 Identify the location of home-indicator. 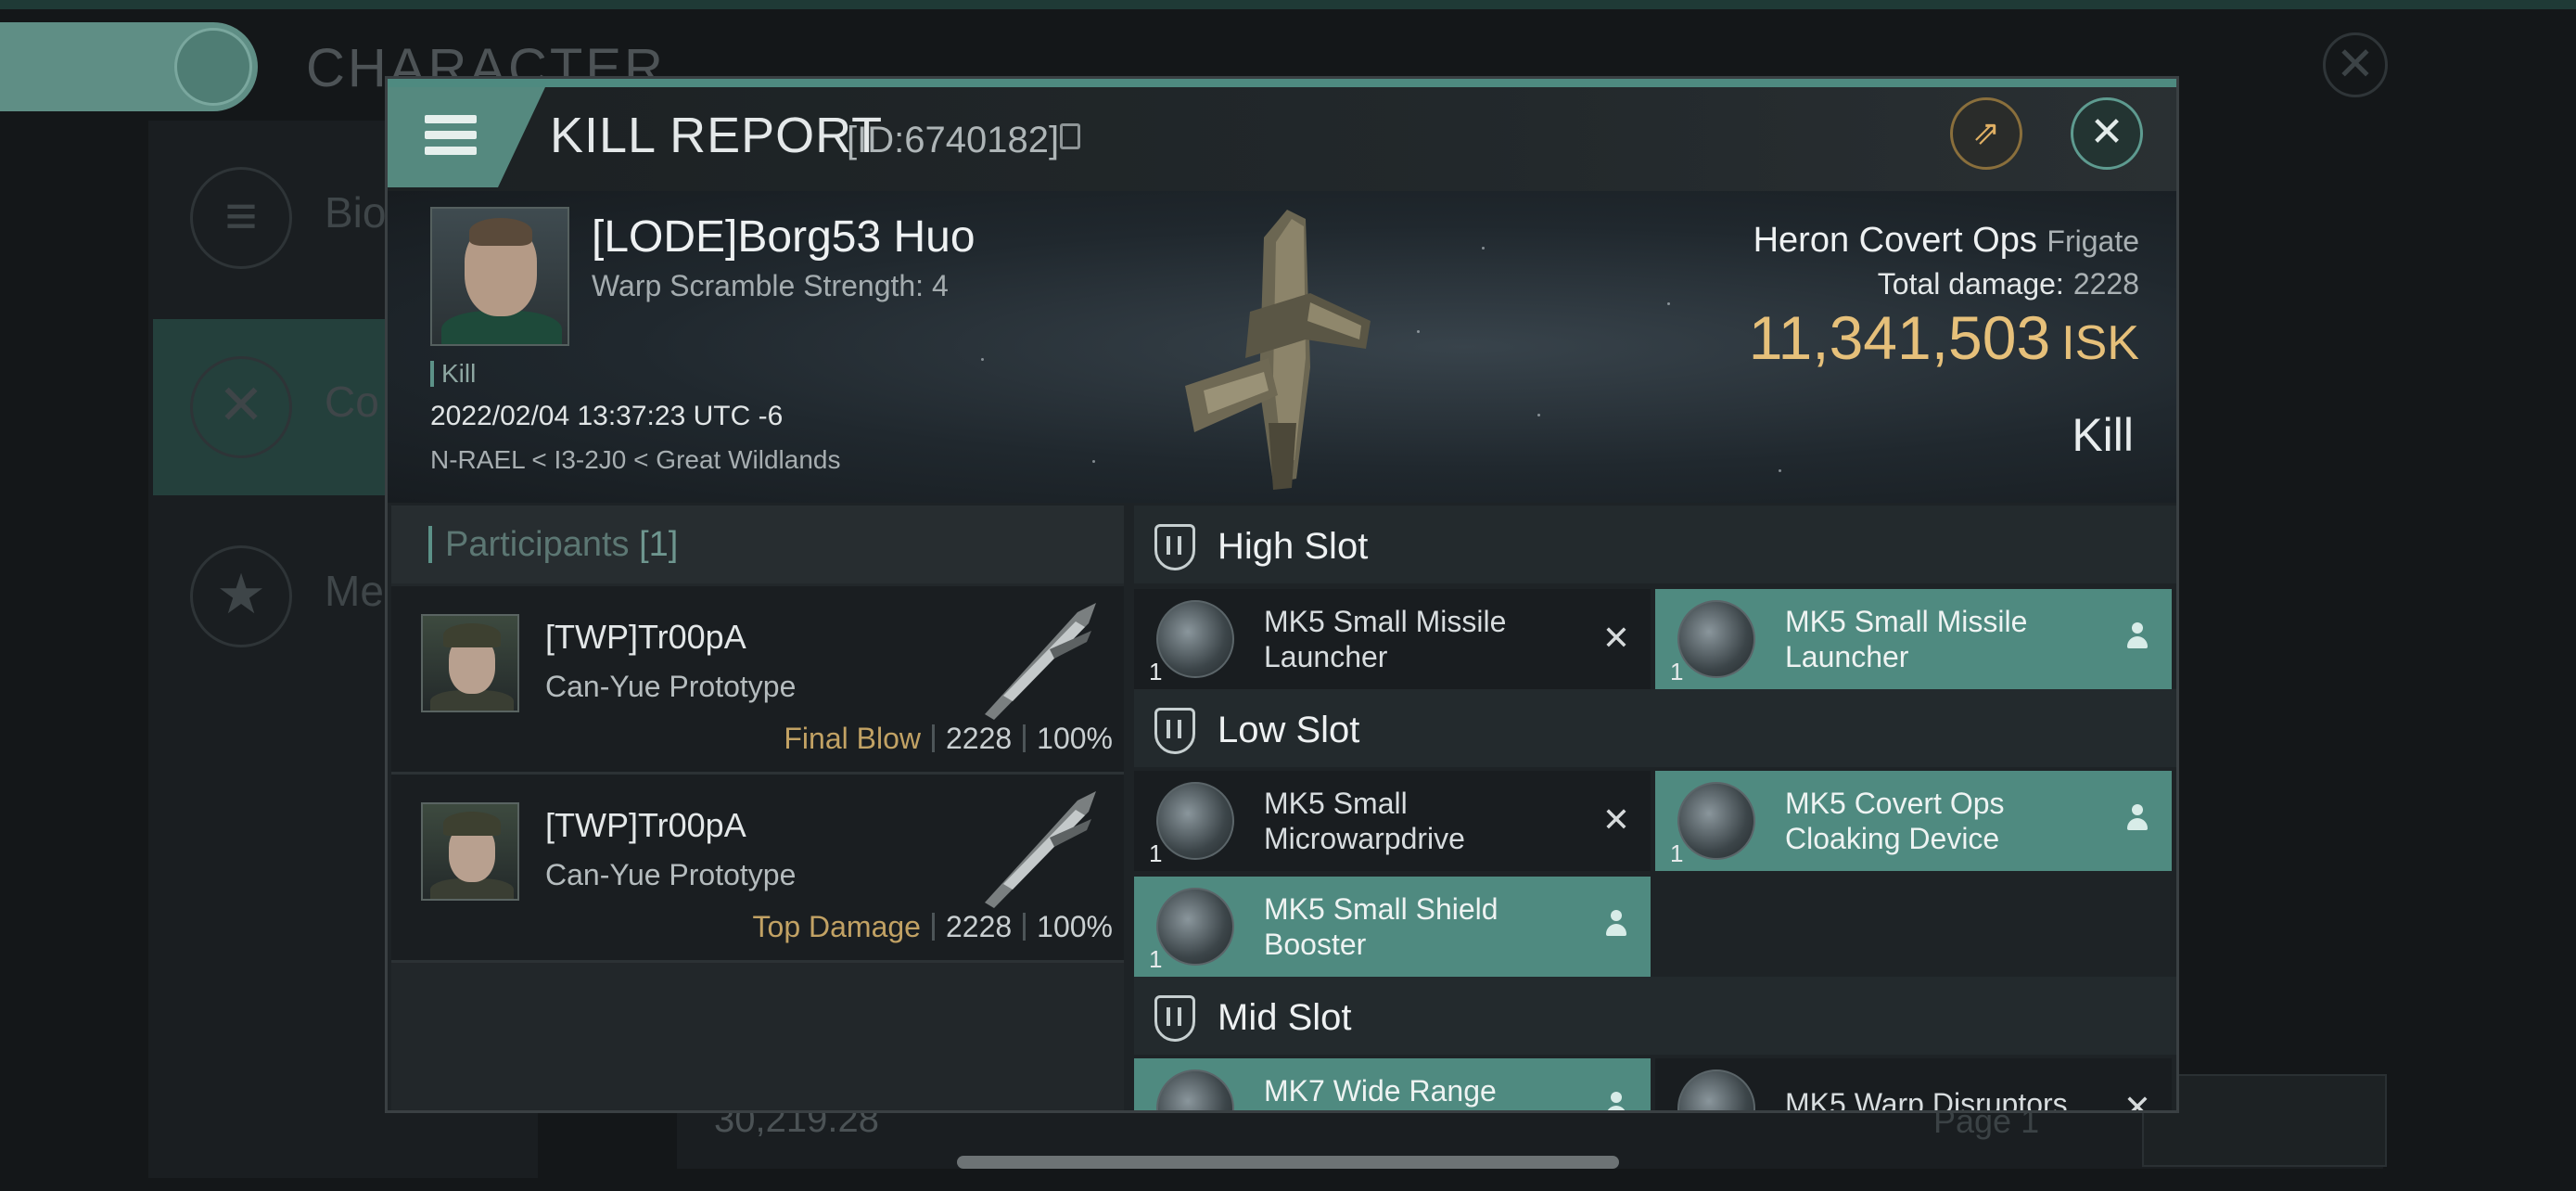
(1288, 1162).